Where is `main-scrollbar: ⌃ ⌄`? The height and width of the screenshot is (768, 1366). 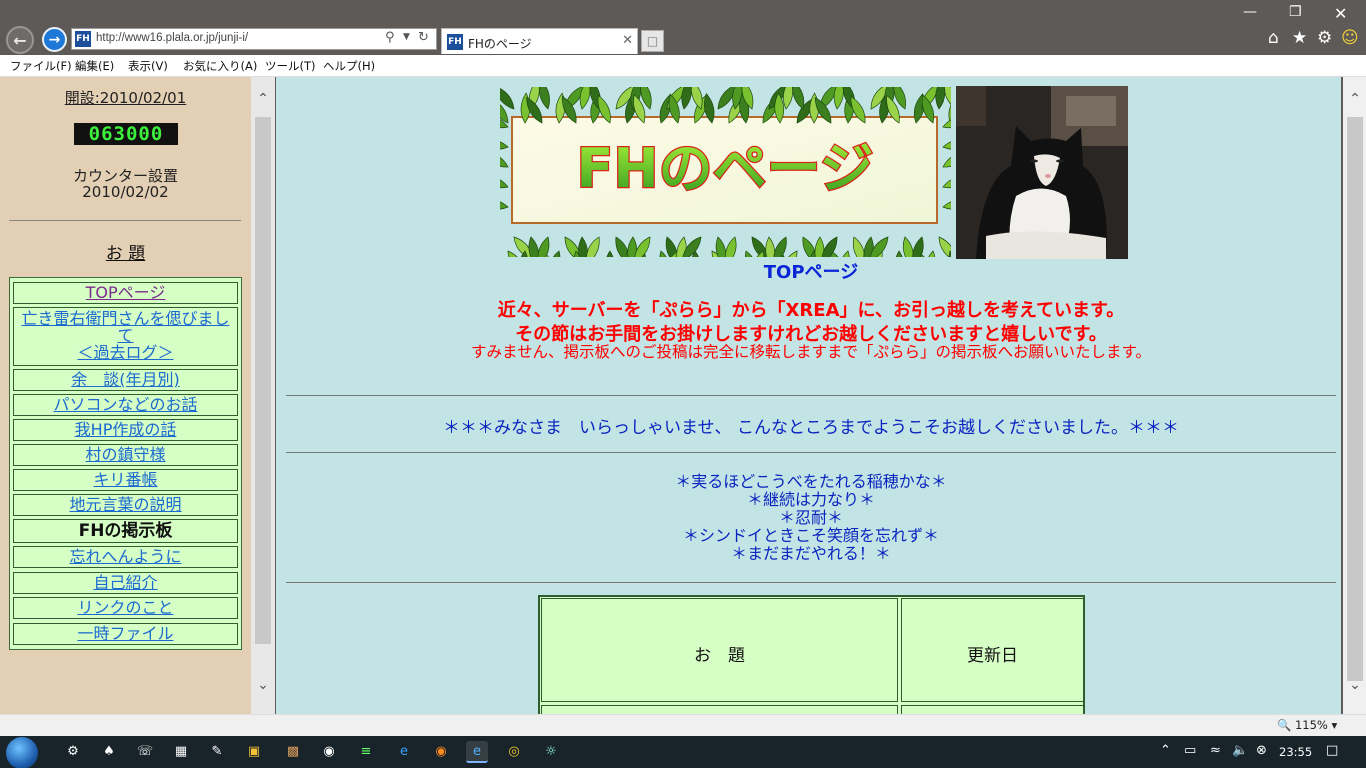 main-scrollbar: ⌃ ⌄ is located at coordinates (1354, 395).